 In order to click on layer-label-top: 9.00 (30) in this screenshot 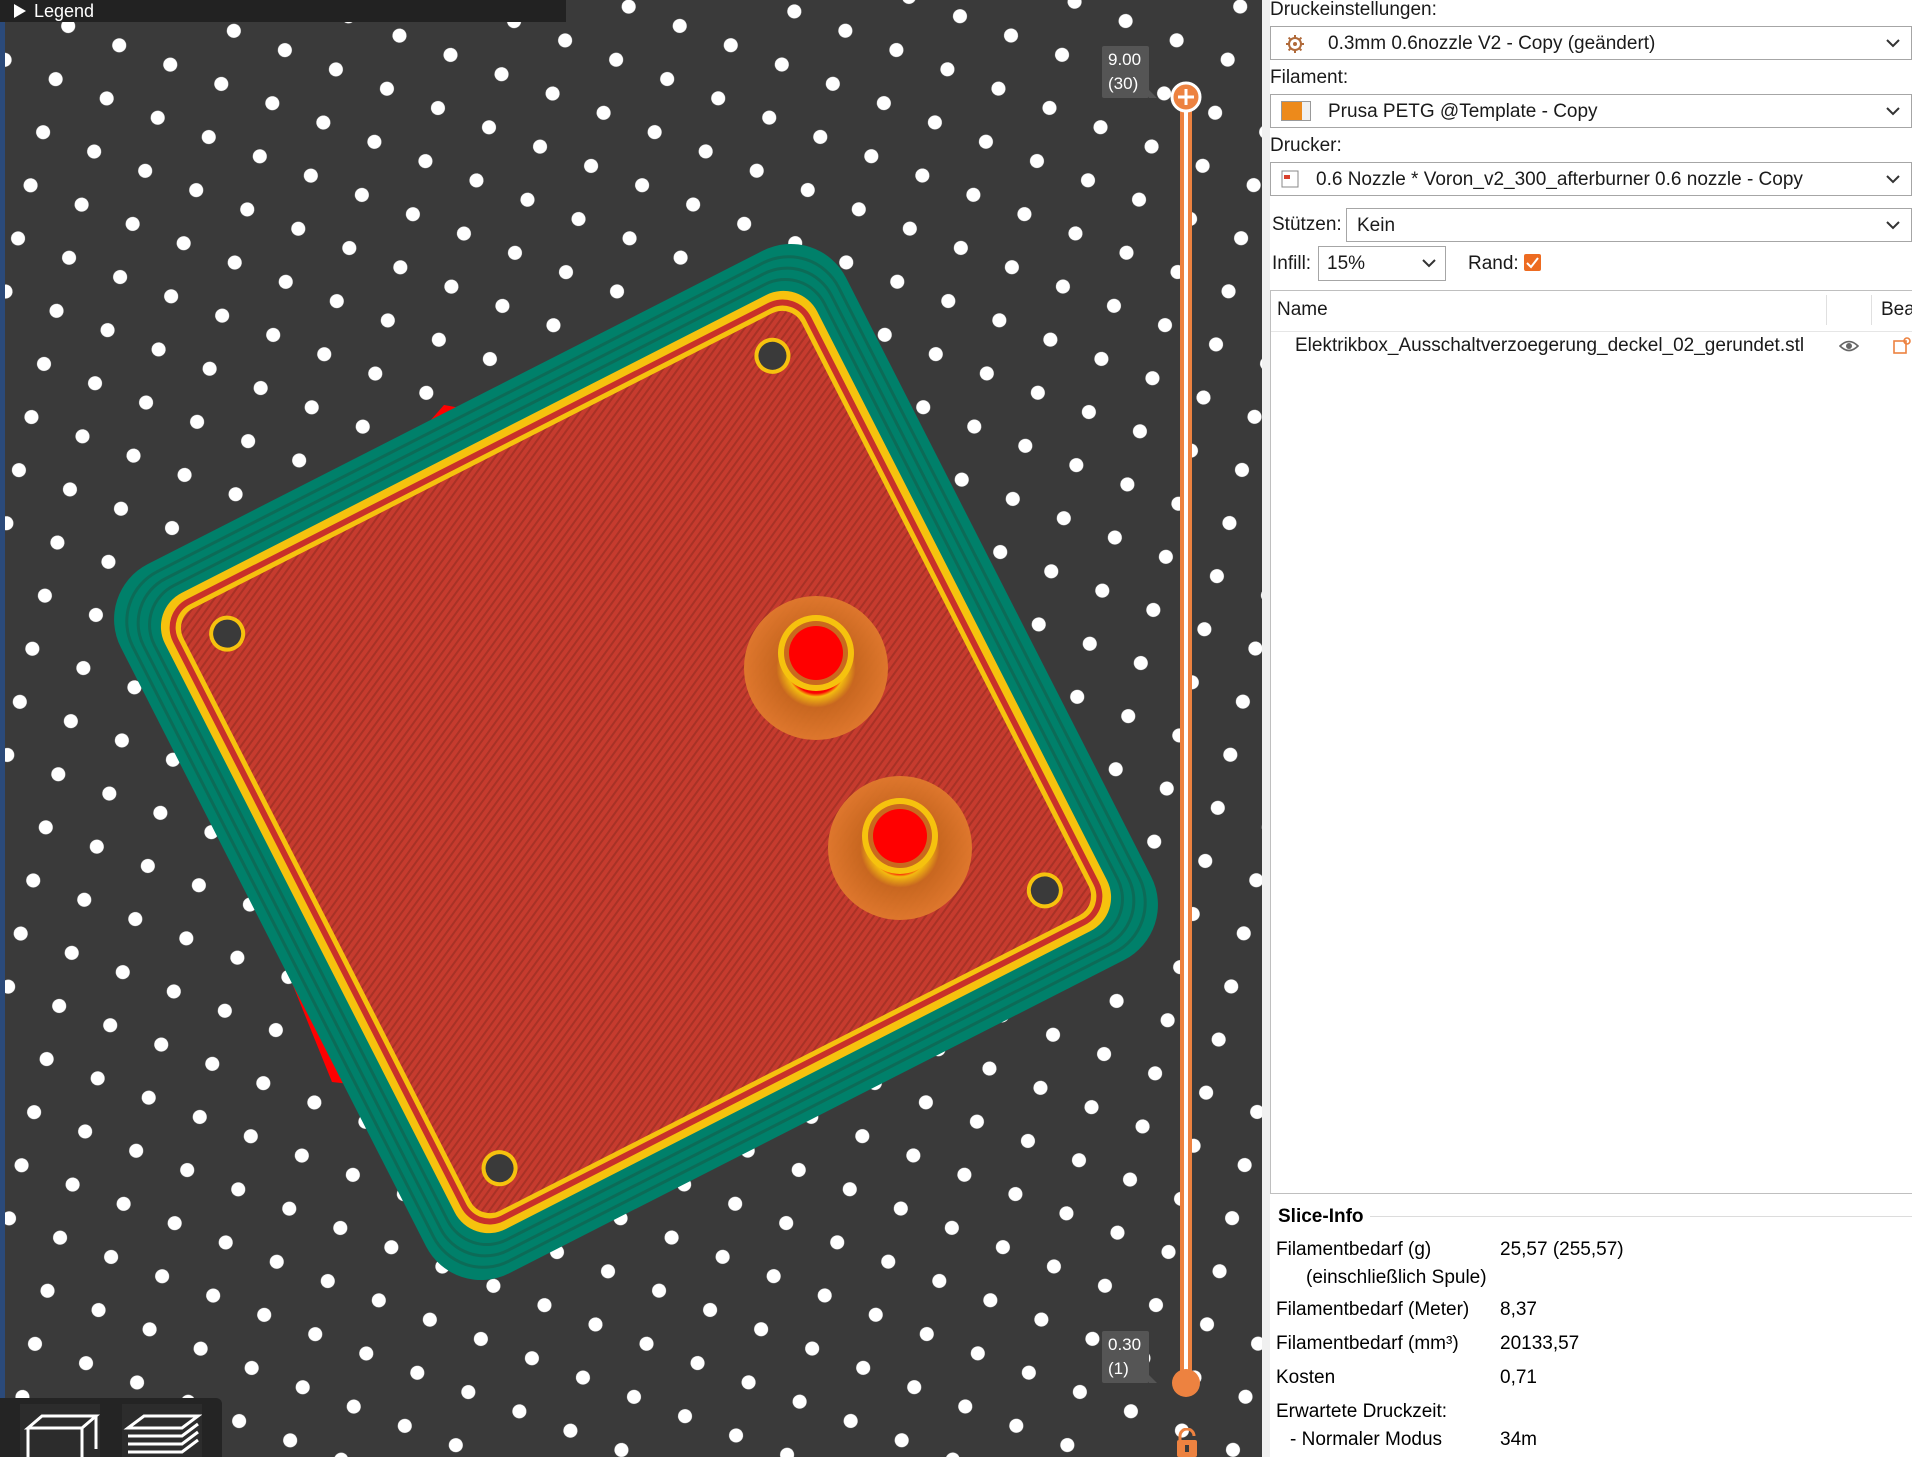, I will do `click(1130, 72)`.